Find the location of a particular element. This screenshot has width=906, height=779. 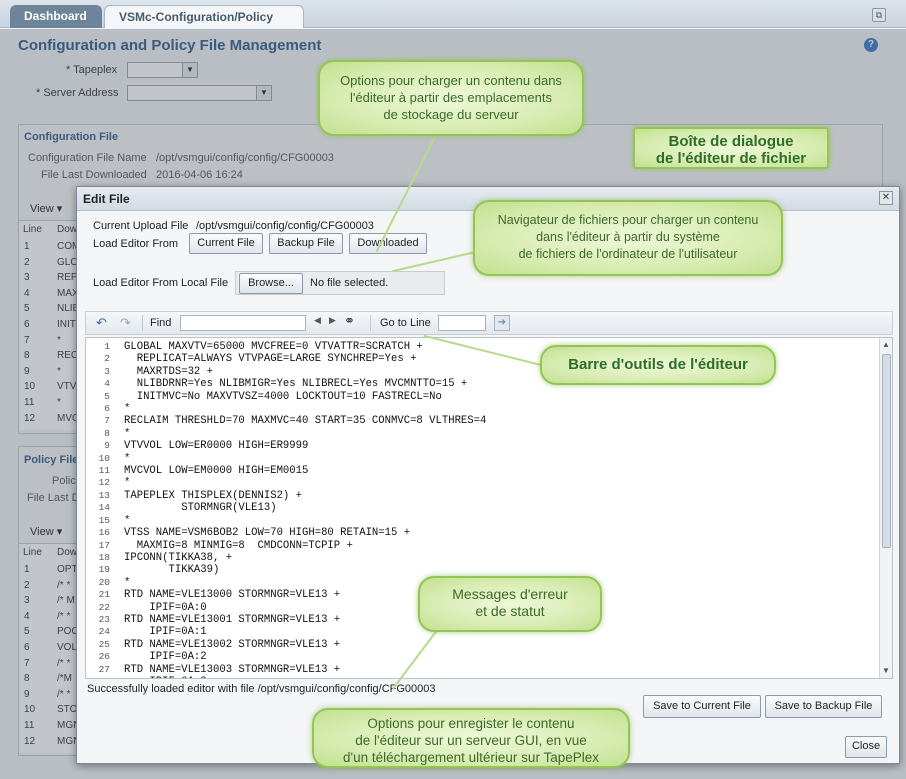

code-line-number: 8 is located at coordinates (107, 433).